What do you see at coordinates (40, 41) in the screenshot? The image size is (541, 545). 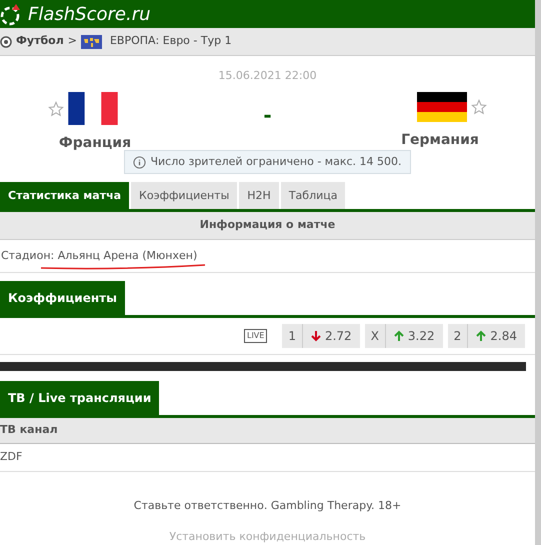 I see `sport-link: Футбол` at bounding box center [40, 41].